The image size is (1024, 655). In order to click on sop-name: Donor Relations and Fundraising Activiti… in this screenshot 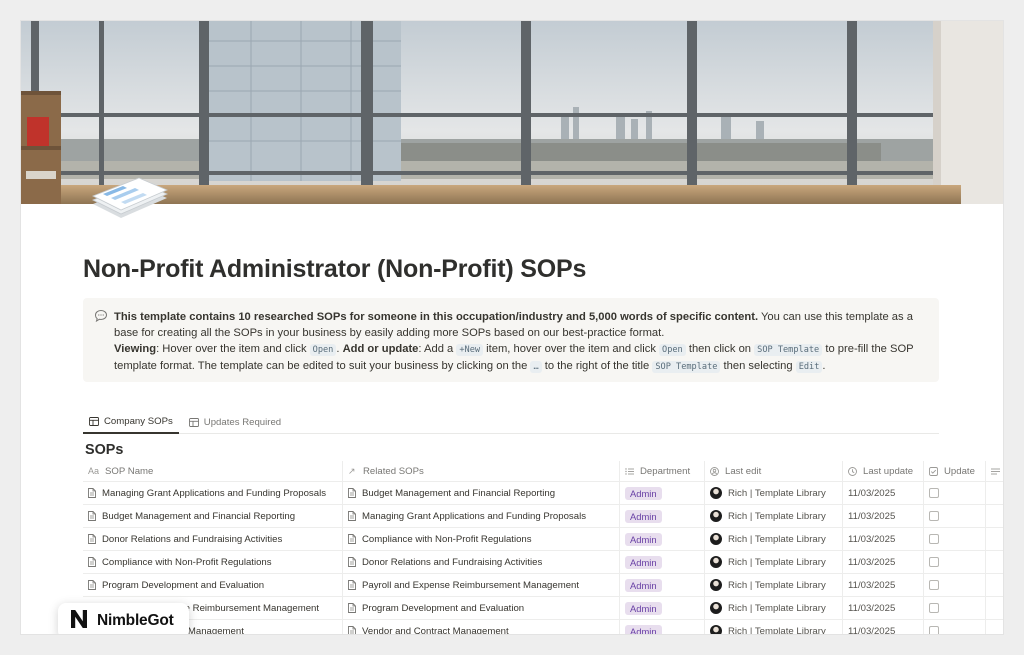, I will do `click(192, 539)`.